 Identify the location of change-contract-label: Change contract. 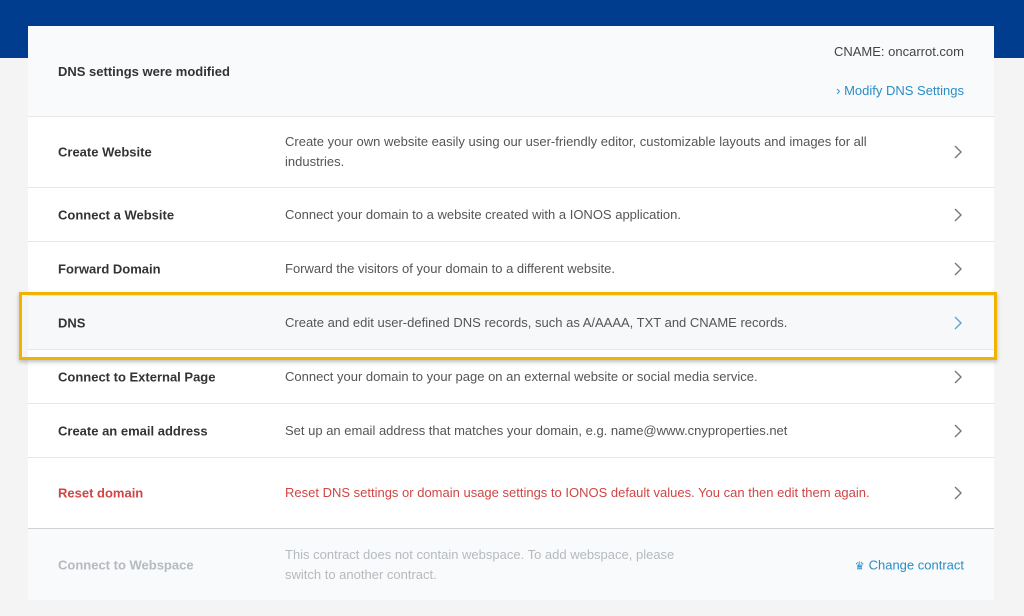
(916, 564).